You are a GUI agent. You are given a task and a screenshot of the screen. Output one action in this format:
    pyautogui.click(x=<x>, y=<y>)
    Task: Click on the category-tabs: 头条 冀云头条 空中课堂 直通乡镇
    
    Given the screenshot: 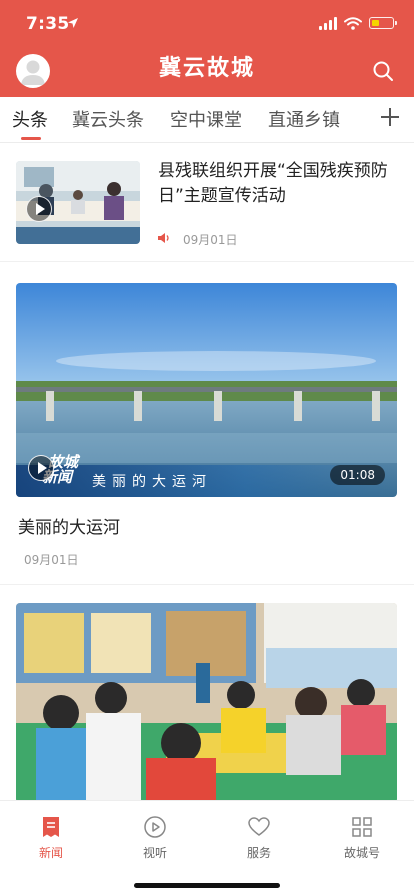 What is the action you would take?
    pyautogui.click(x=207, y=120)
    